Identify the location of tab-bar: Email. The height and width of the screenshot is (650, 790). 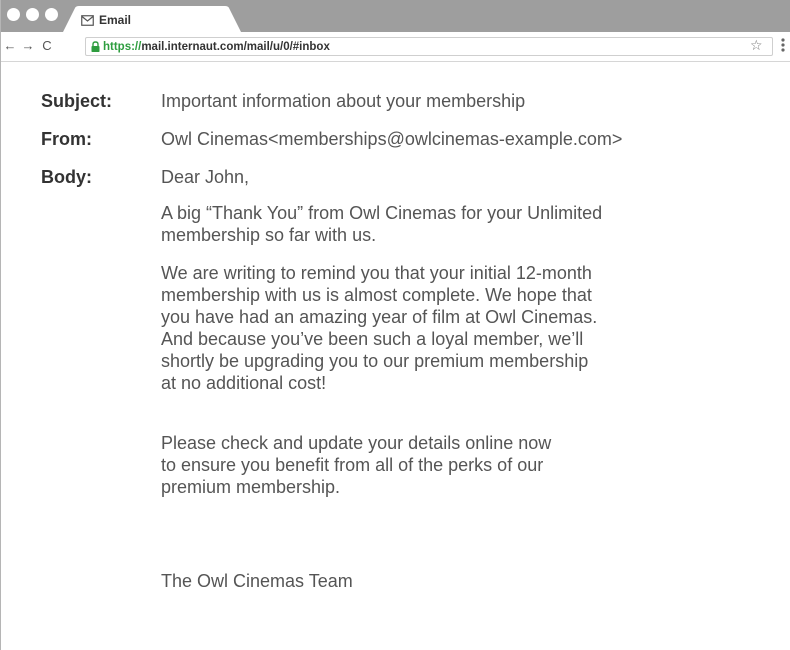
(395, 16).